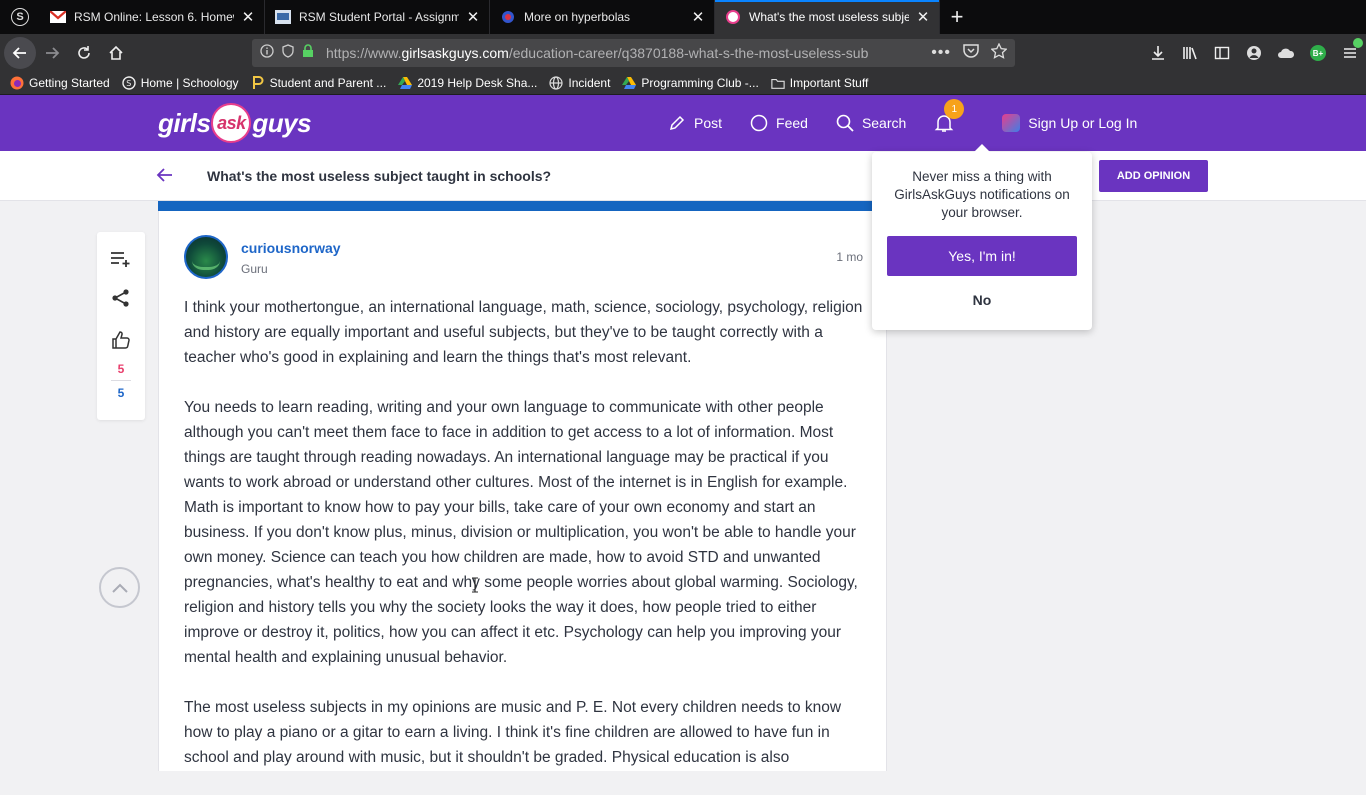  Describe the element at coordinates (677, 123) in the screenshot. I see `pencil-icon` at that location.